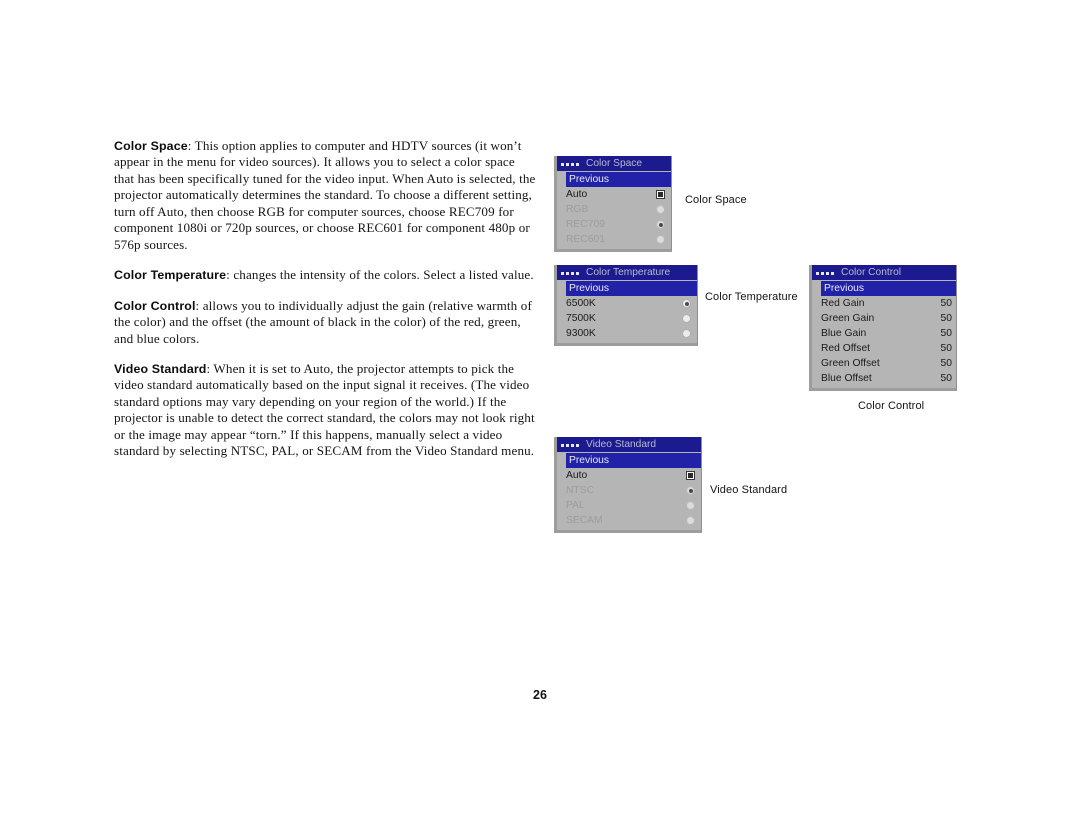 This screenshot has width=1080, height=834. Describe the element at coordinates (884, 378) in the screenshot. I see `osd-menu-item: Blue Offset 50` at that location.